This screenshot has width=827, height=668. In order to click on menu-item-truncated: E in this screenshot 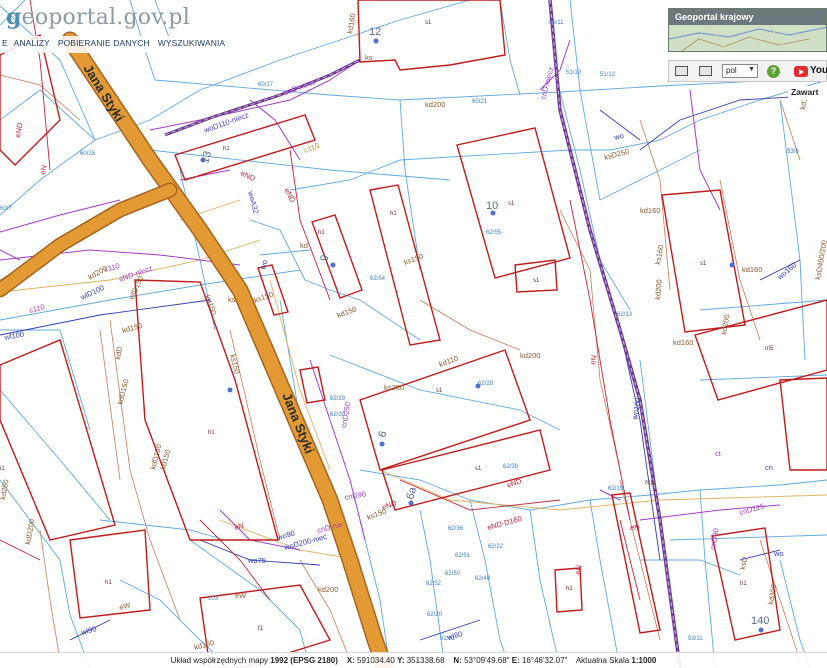, I will do `click(5, 44)`.